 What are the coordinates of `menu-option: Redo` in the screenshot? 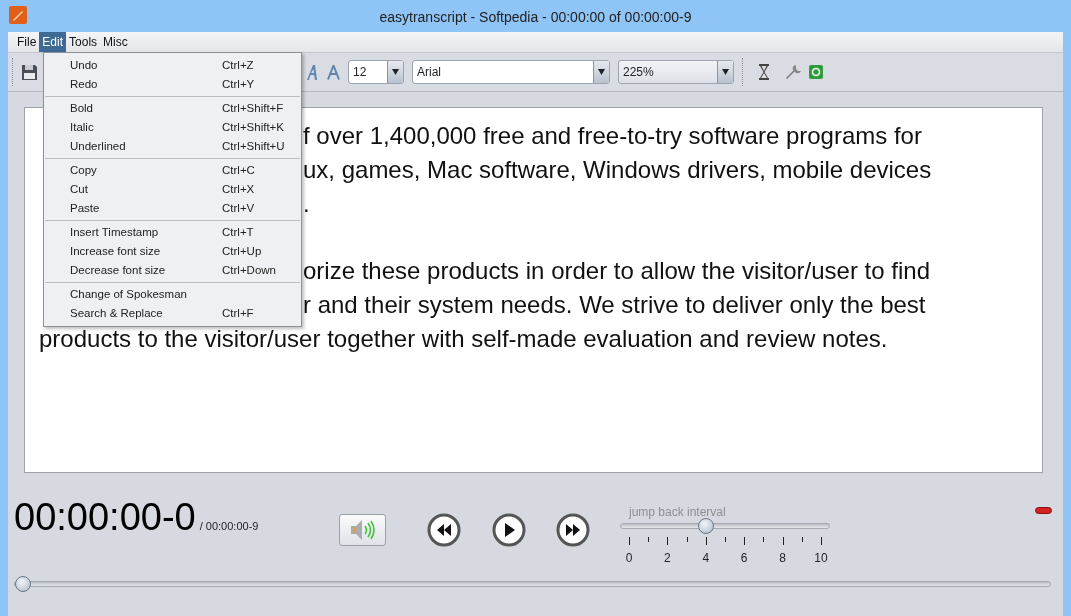 It's located at (146, 84).